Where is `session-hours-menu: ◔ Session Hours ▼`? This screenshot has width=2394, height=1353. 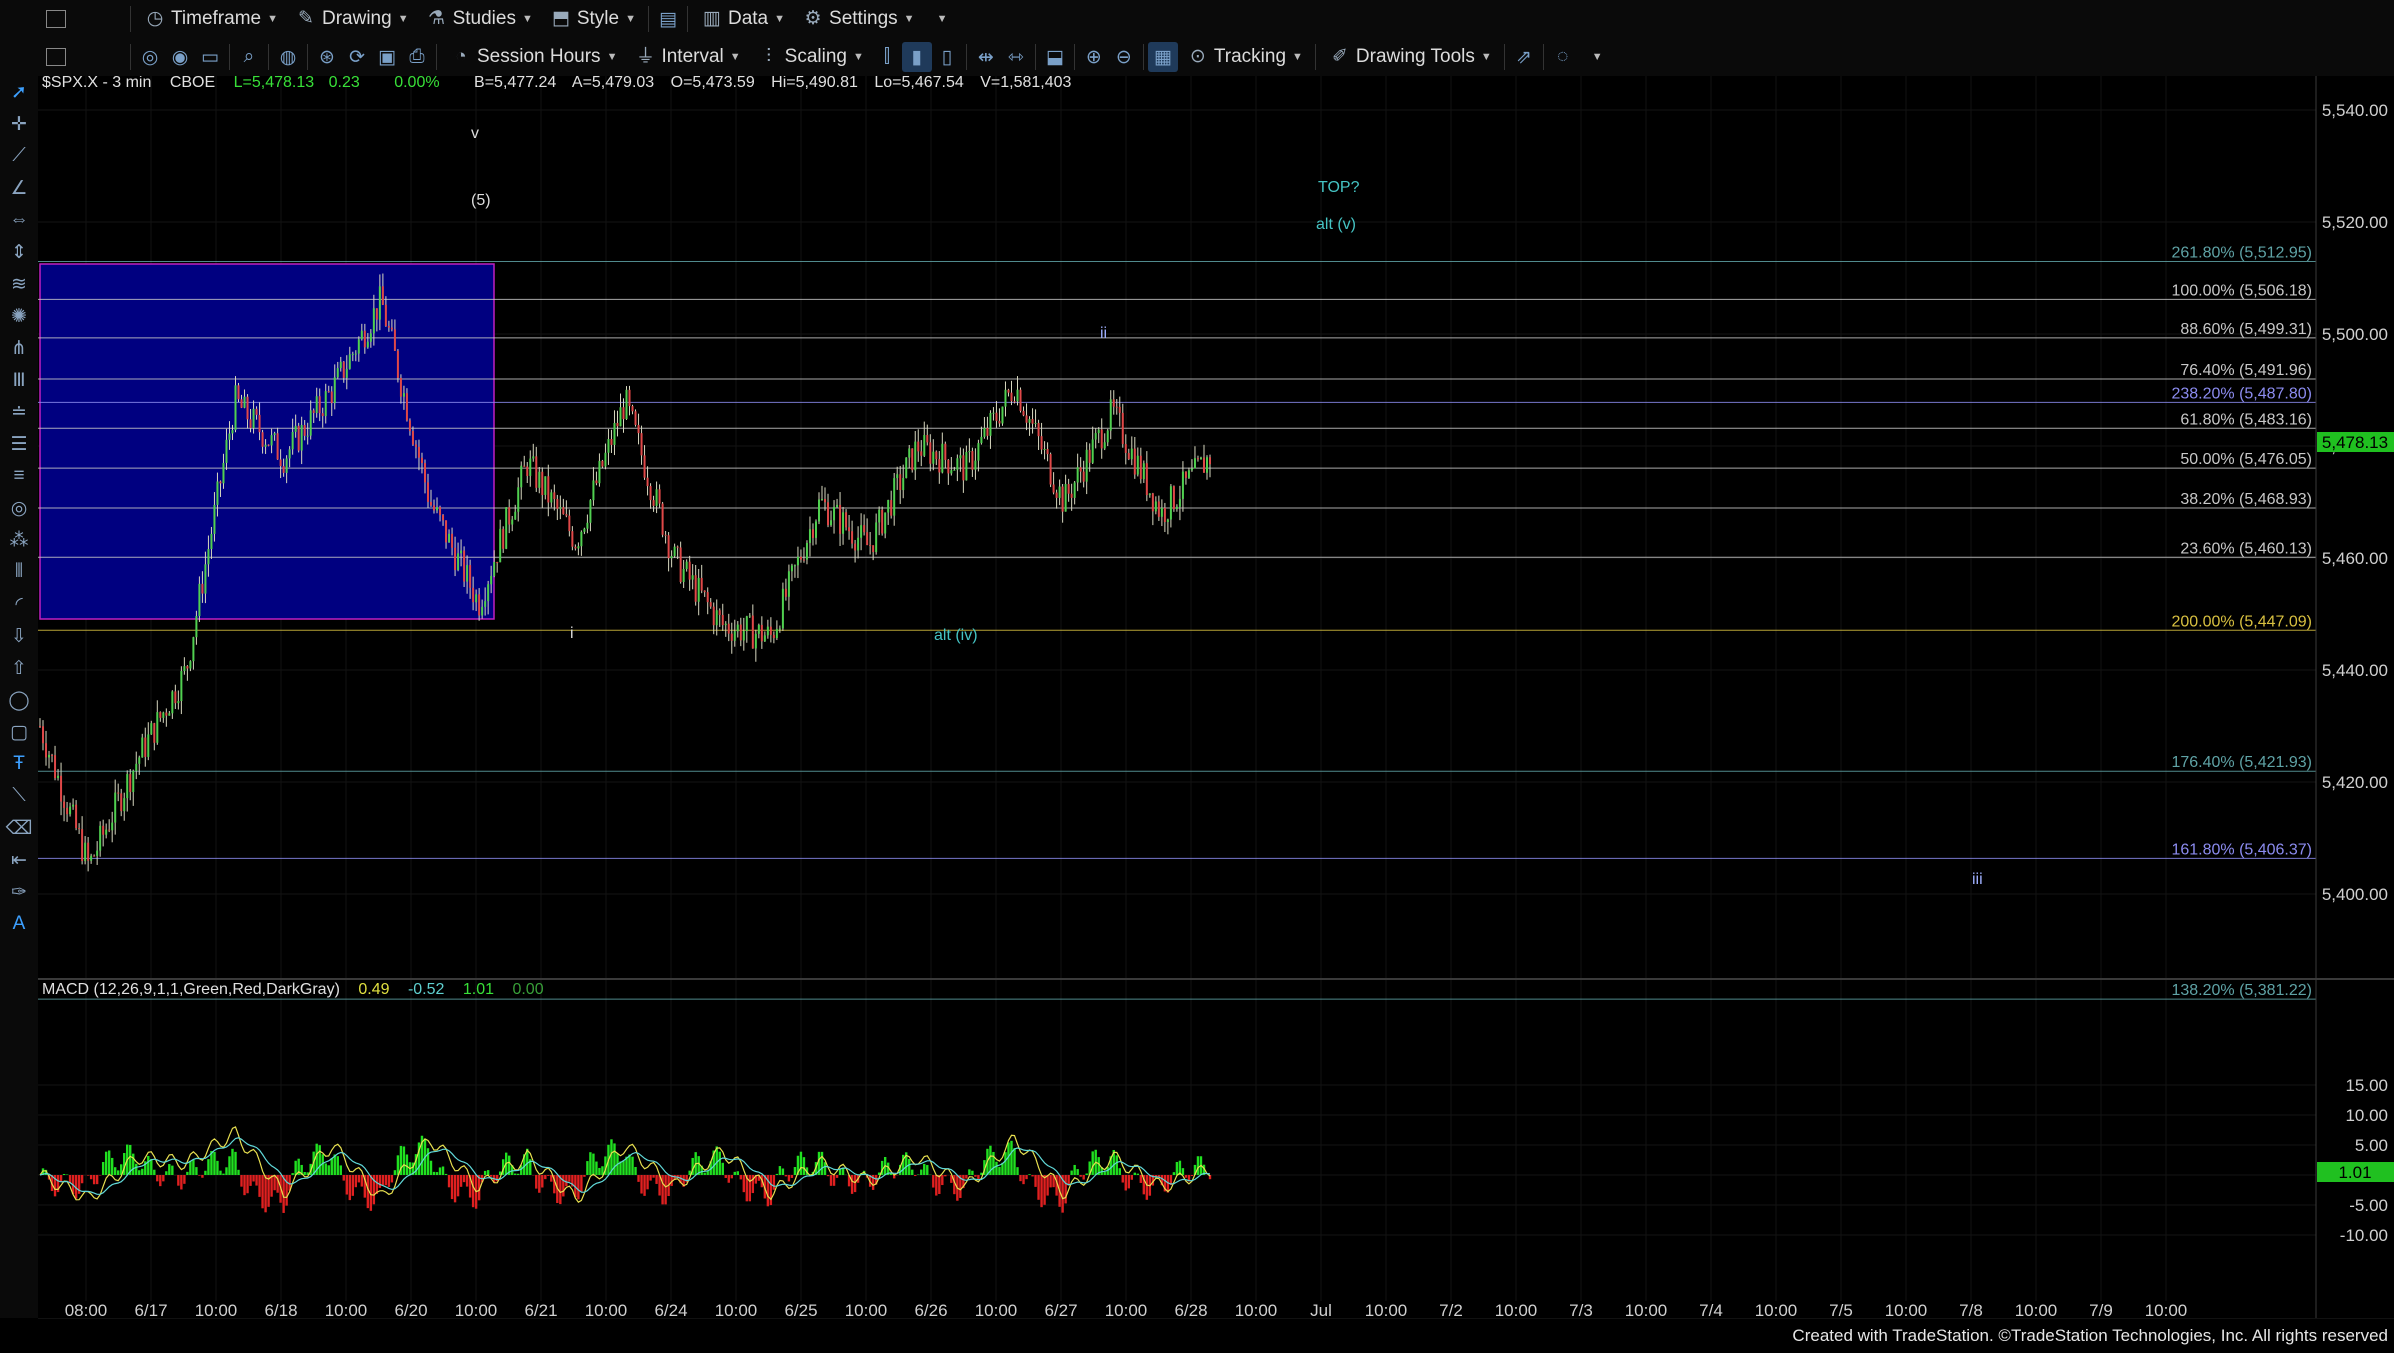
session-hours-menu: ◔ Session Hours ▼ is located at coordinates (533, 57).